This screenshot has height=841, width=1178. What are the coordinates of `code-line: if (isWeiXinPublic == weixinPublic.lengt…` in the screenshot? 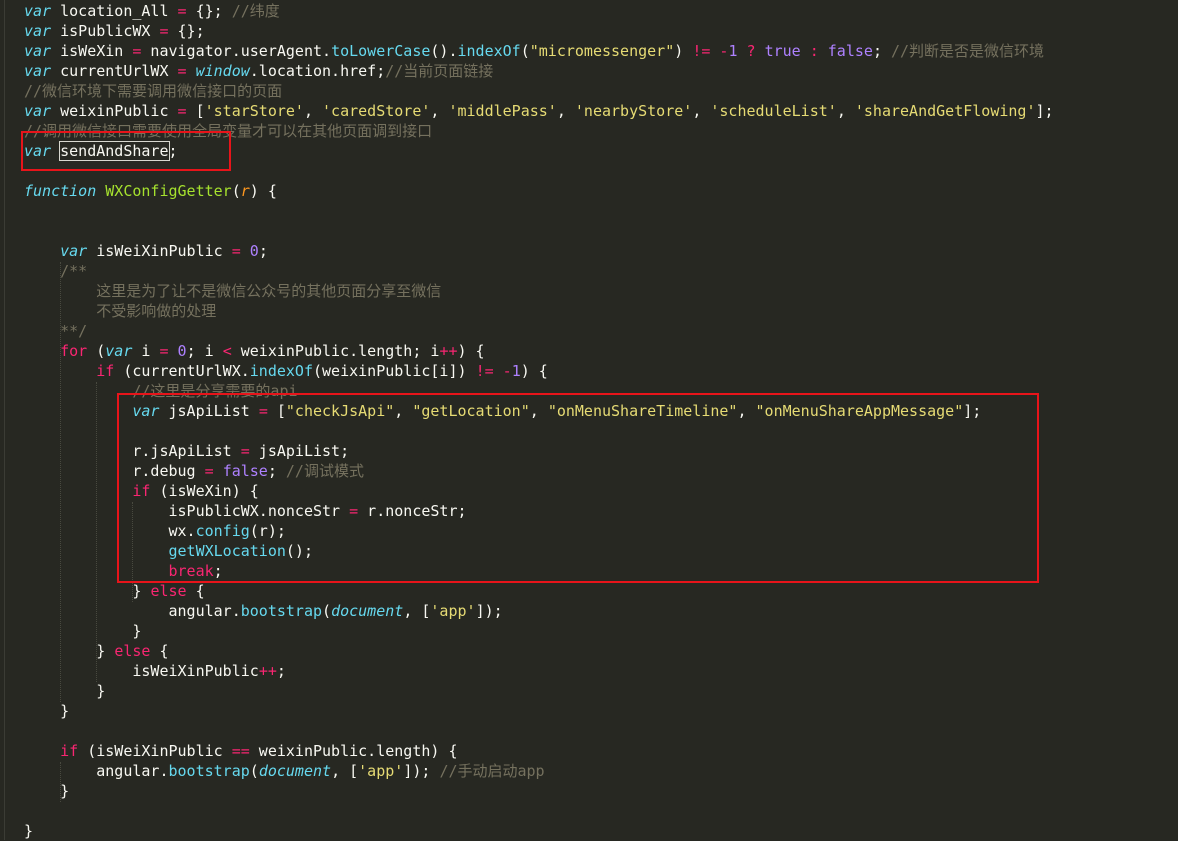 It's located at (601, 751).